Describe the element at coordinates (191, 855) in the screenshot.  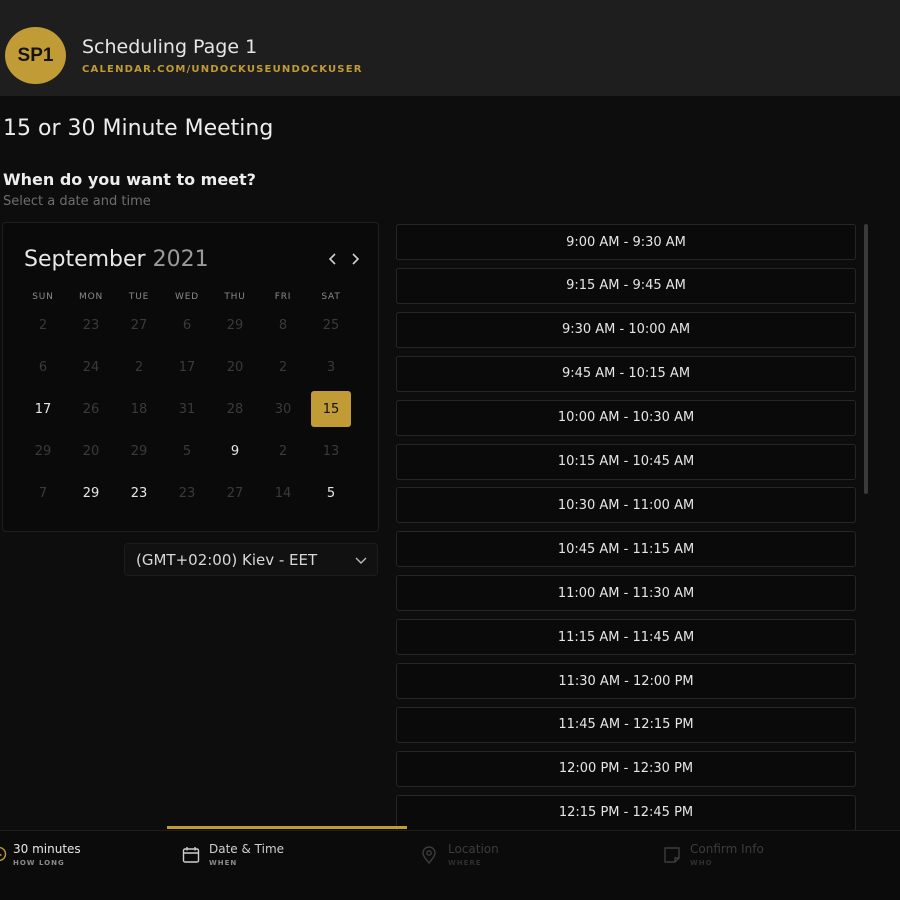
I see `calendar-icon` at that location.